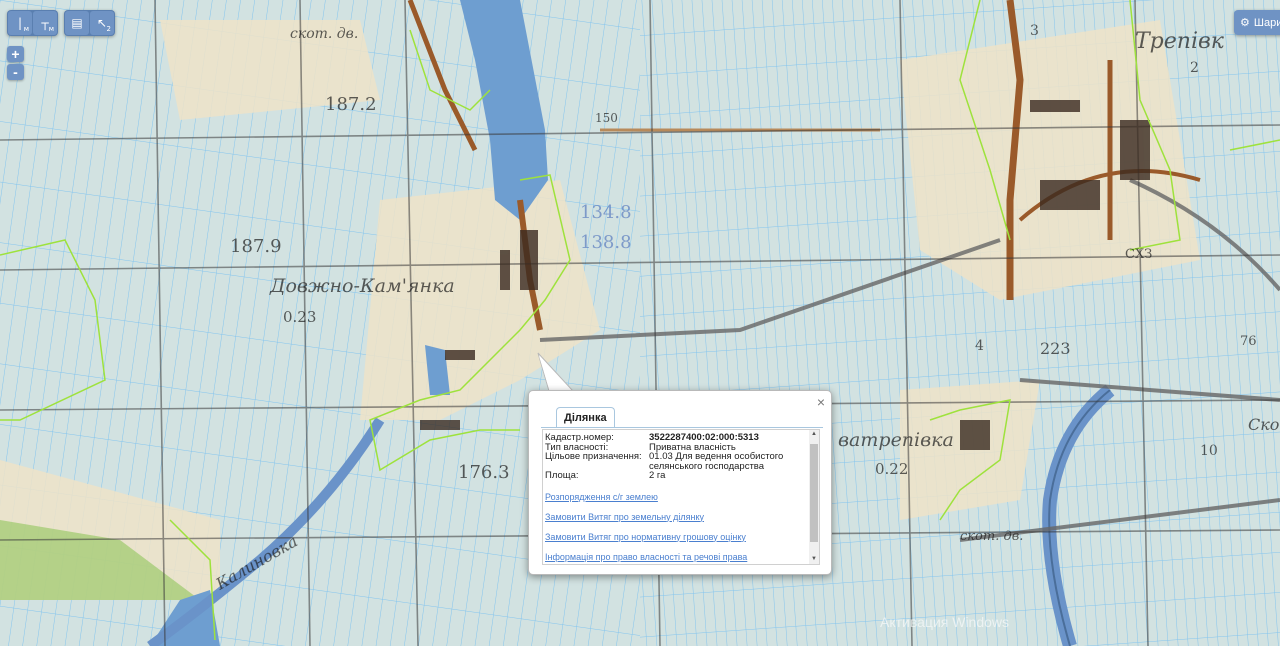 The height and width of the screenshot is (646, 1280). What do you see at coordinates (891, 469) in the screenshot?
I see `label-0-22: 0.22` at bounding box center [891, 469].